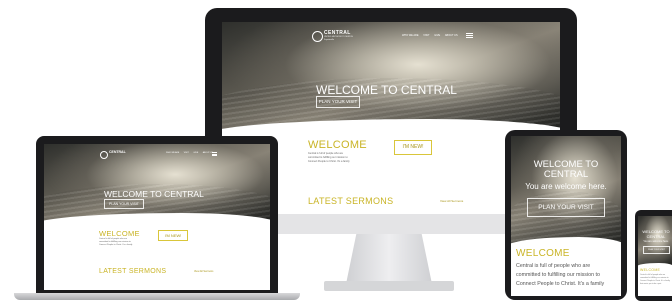 The width and height of the screenshot is (672, 301). What do you see at coordinates (157, 296) in the screenshot?
I see `laptop-base` at bounding box center [157, 296].